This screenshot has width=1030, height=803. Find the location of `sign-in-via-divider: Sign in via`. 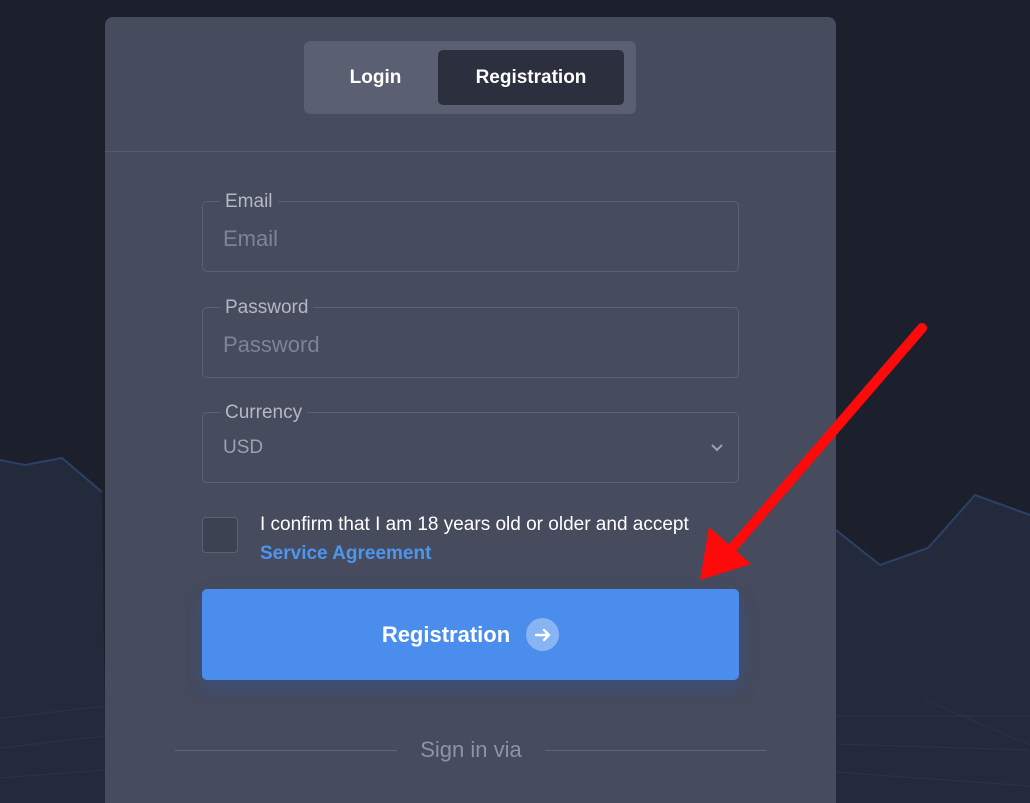

sign-in-via-divider: Sign in via is located at coordinates (470, 750).